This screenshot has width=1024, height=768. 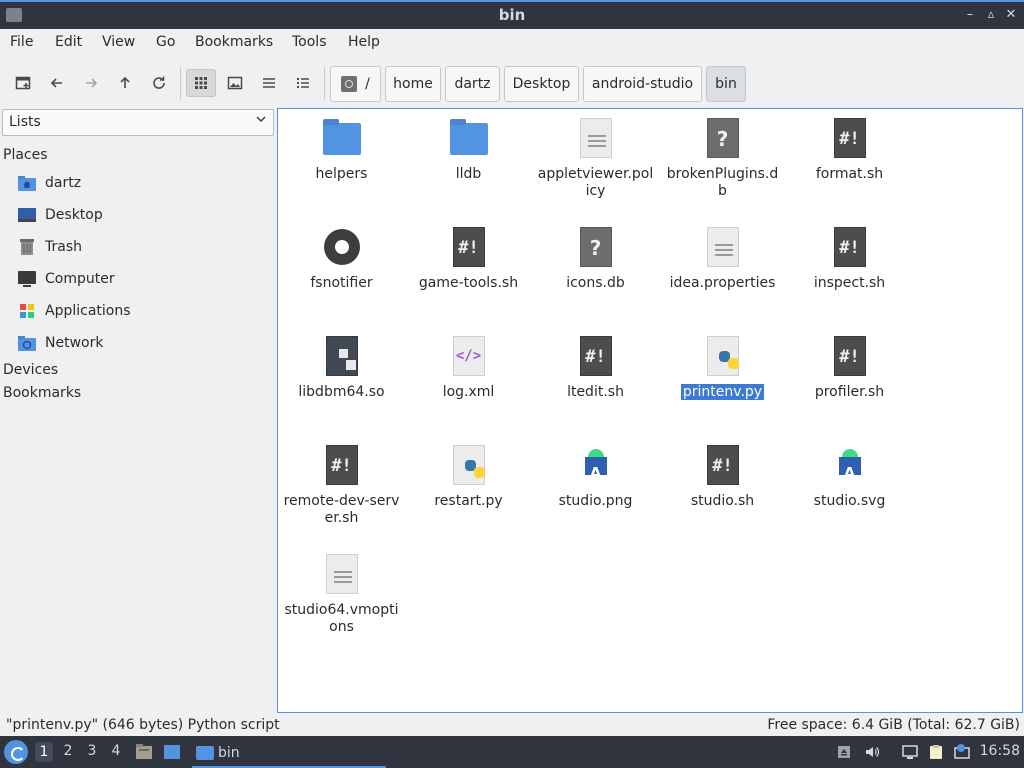 I want to click on update-notifier-icon, so click(x=962, y=752).